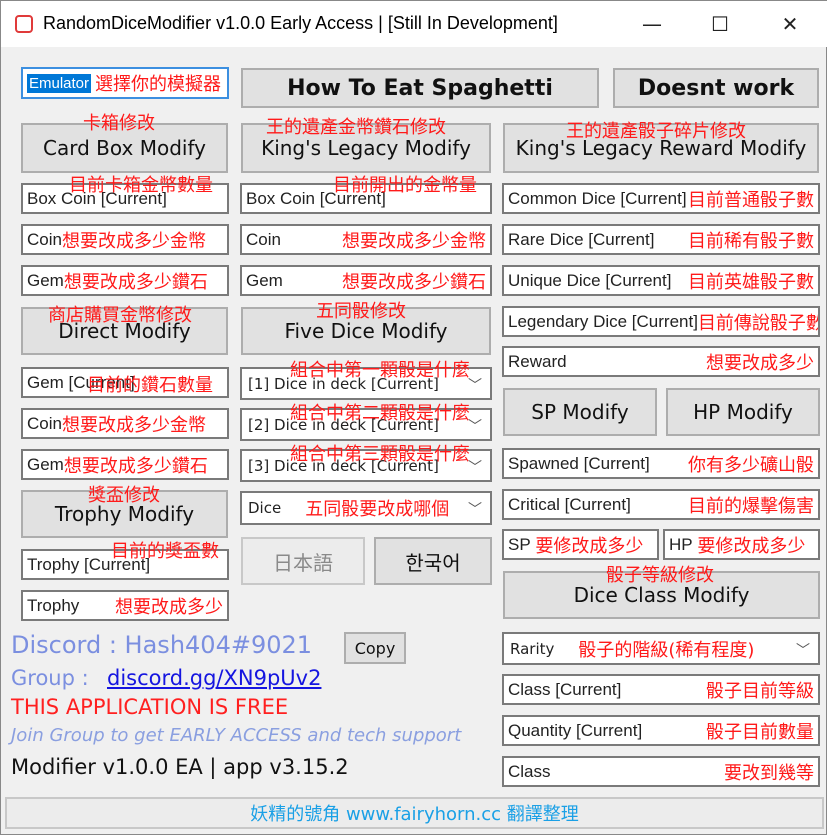 The image size is (827, 835). What do you see at coordinates (758, 323) in the screenshot?
I see `field-note: 目前傳說骰子數` at bounding box center [758, 323].